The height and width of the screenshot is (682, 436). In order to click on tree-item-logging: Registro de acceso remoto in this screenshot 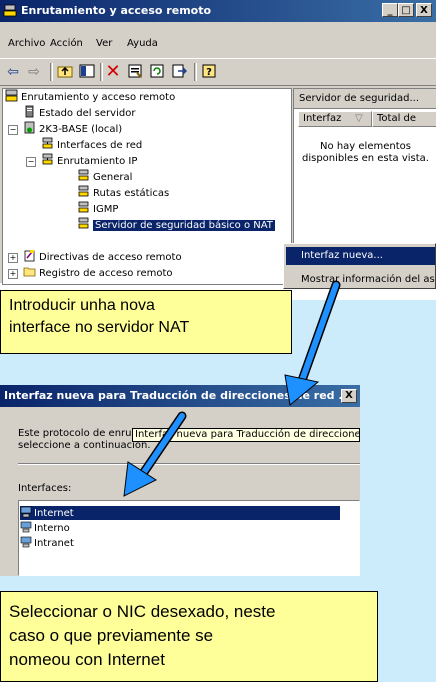, I will do `click(98, 273)`.